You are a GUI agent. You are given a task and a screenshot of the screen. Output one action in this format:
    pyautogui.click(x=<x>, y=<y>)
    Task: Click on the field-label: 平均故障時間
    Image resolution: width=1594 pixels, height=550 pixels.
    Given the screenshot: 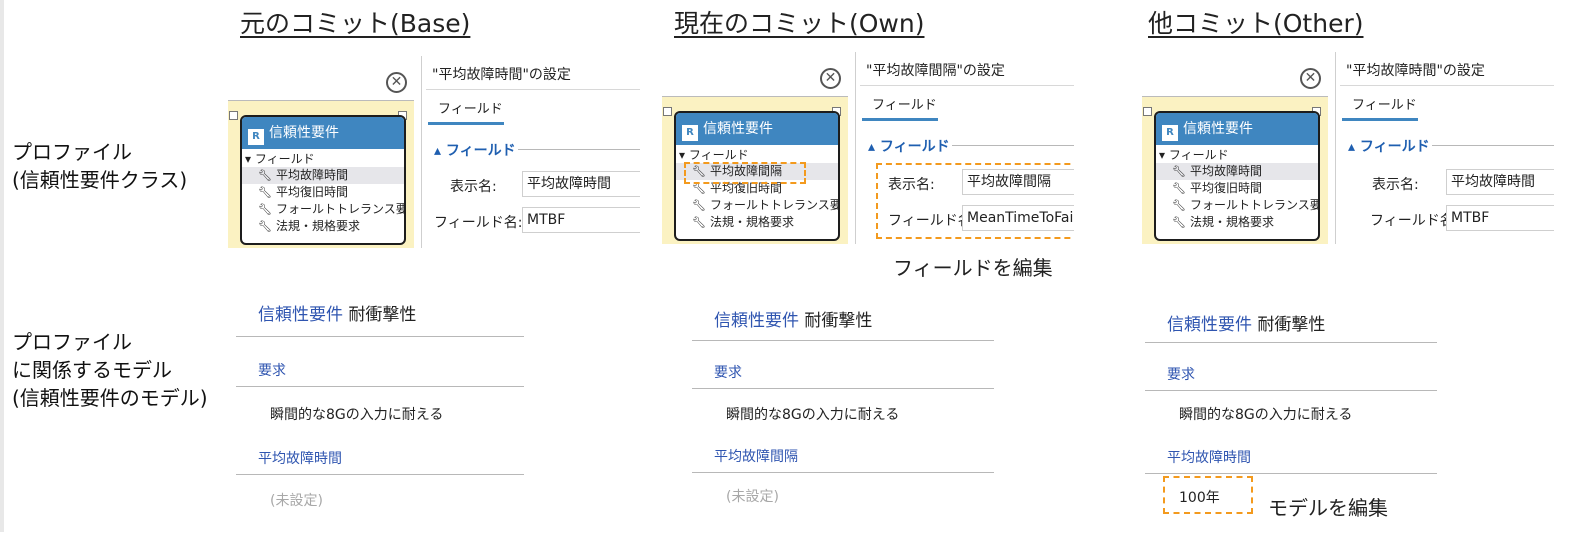 What is the action you would take?
    pyautogui.click(x=311, y=175)
    